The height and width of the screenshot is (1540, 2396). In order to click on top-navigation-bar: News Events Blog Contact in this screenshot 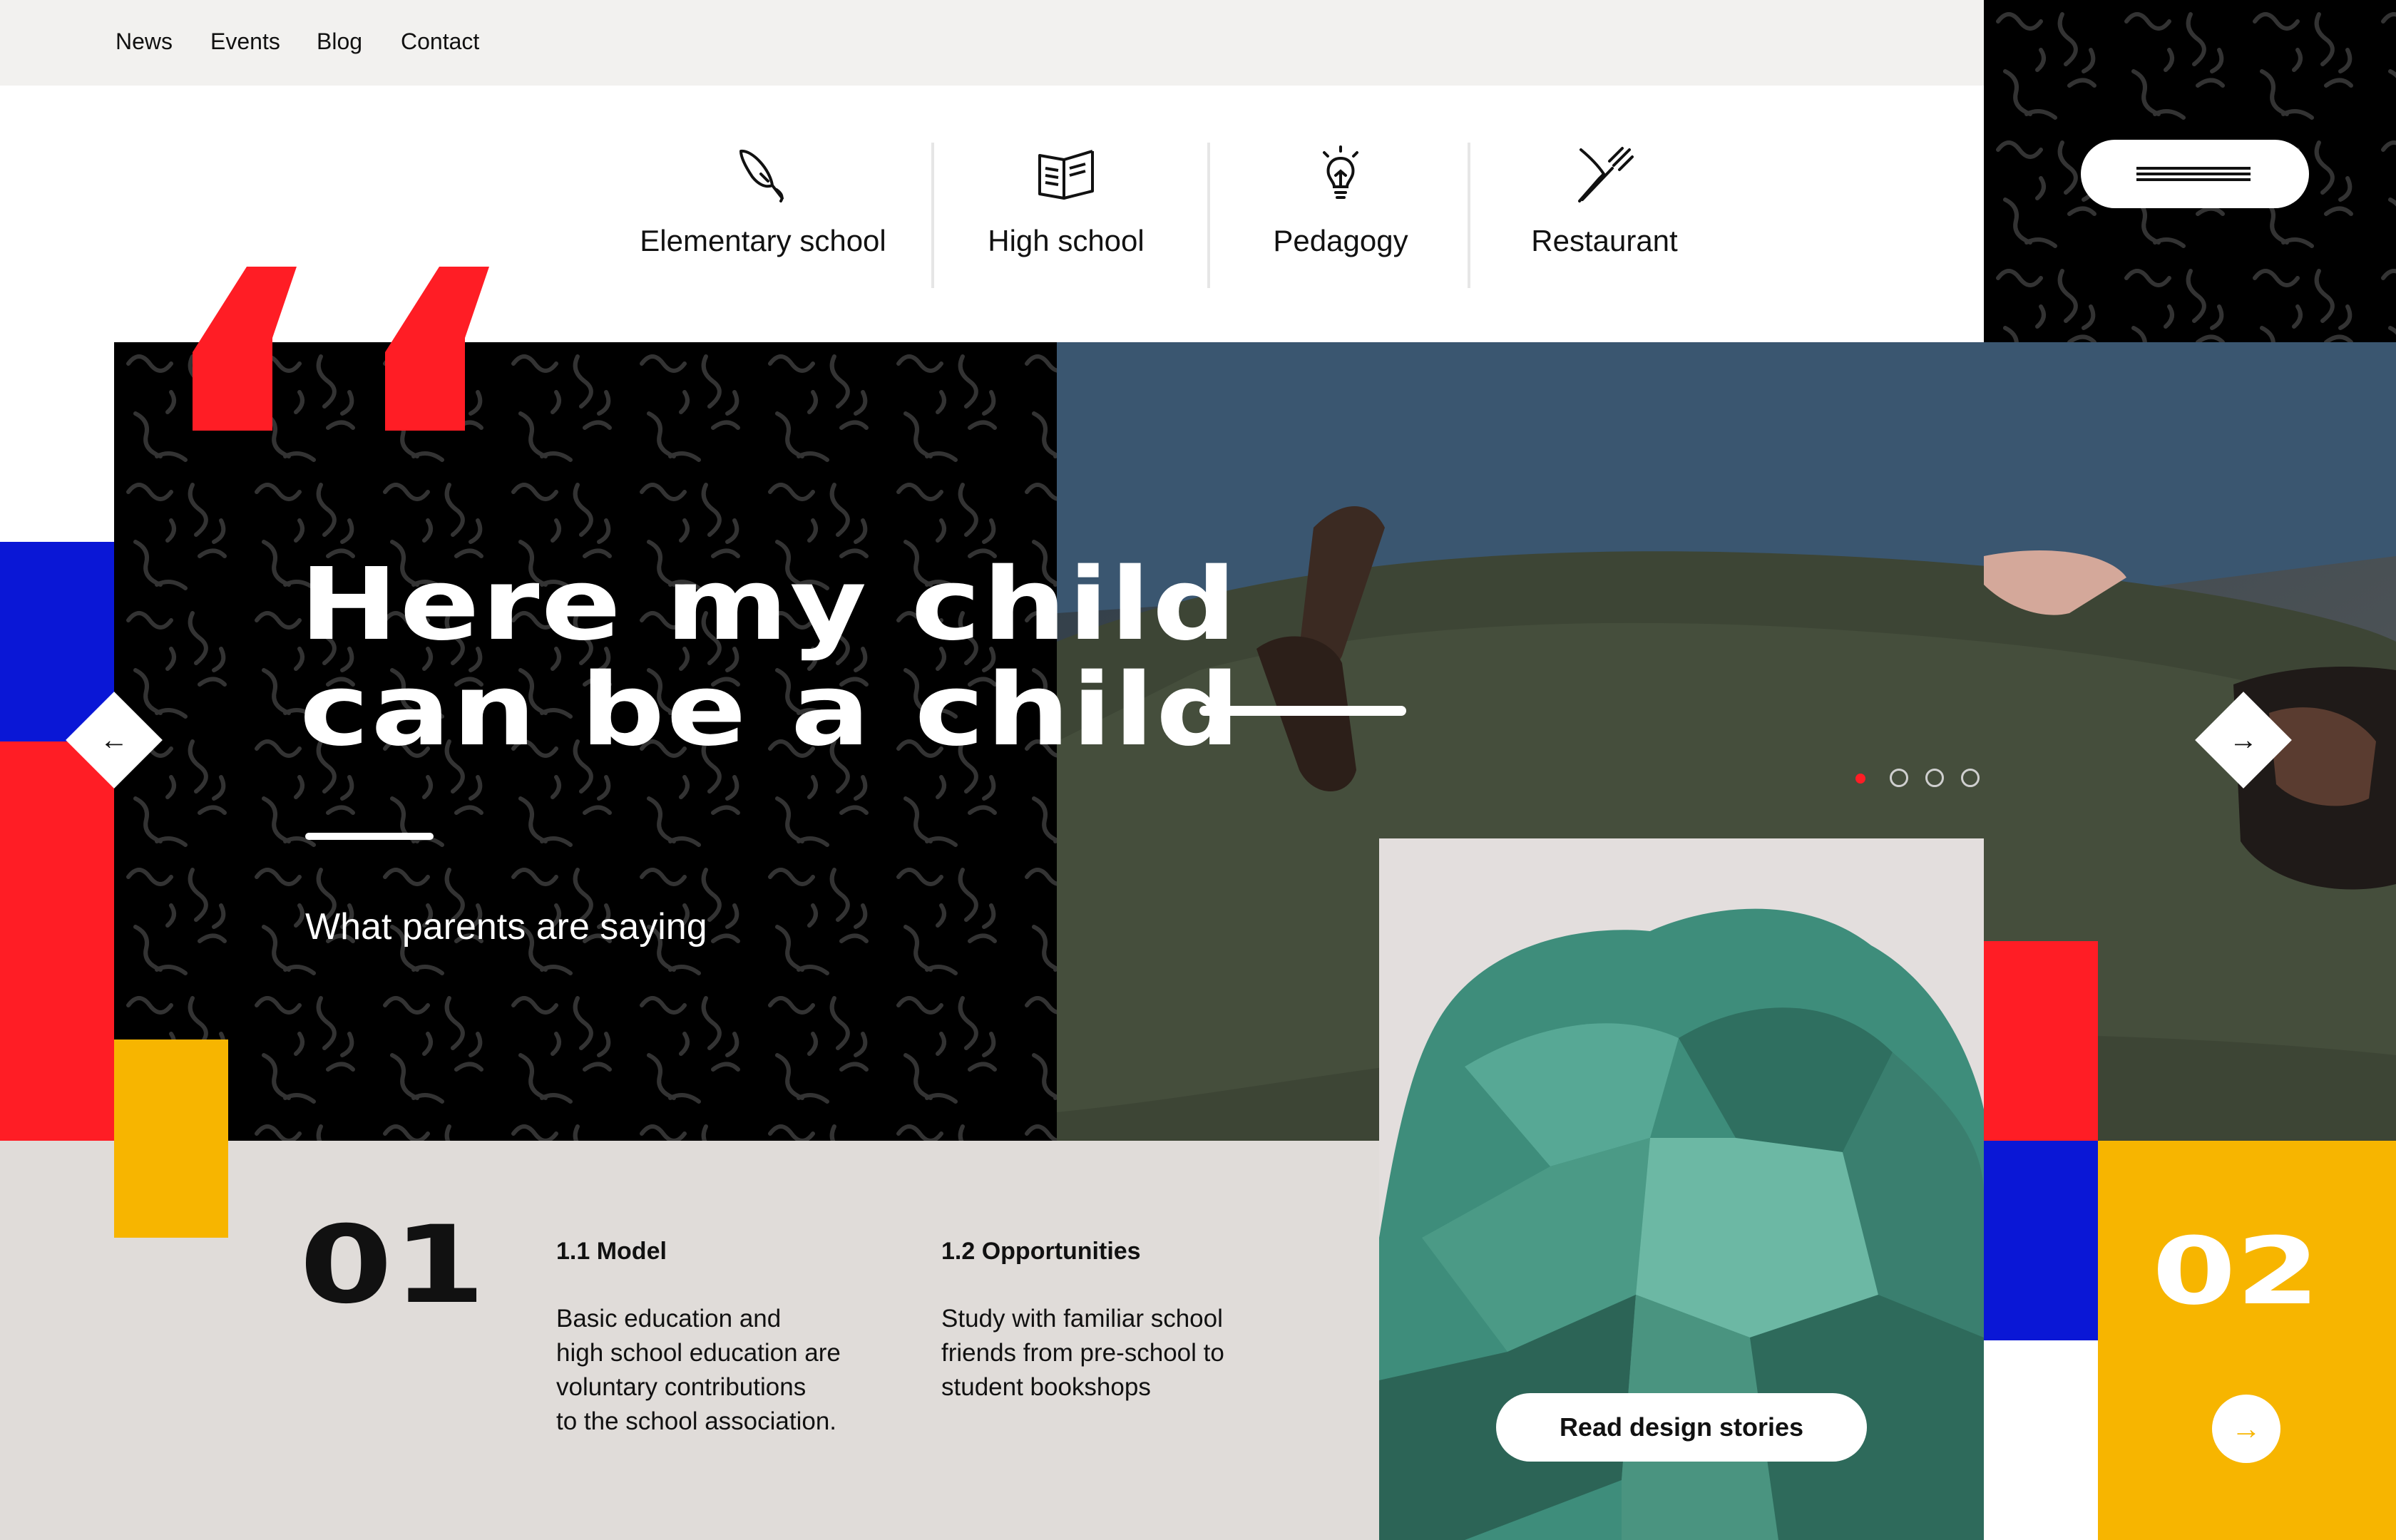, I will do `click(992, 43)`.